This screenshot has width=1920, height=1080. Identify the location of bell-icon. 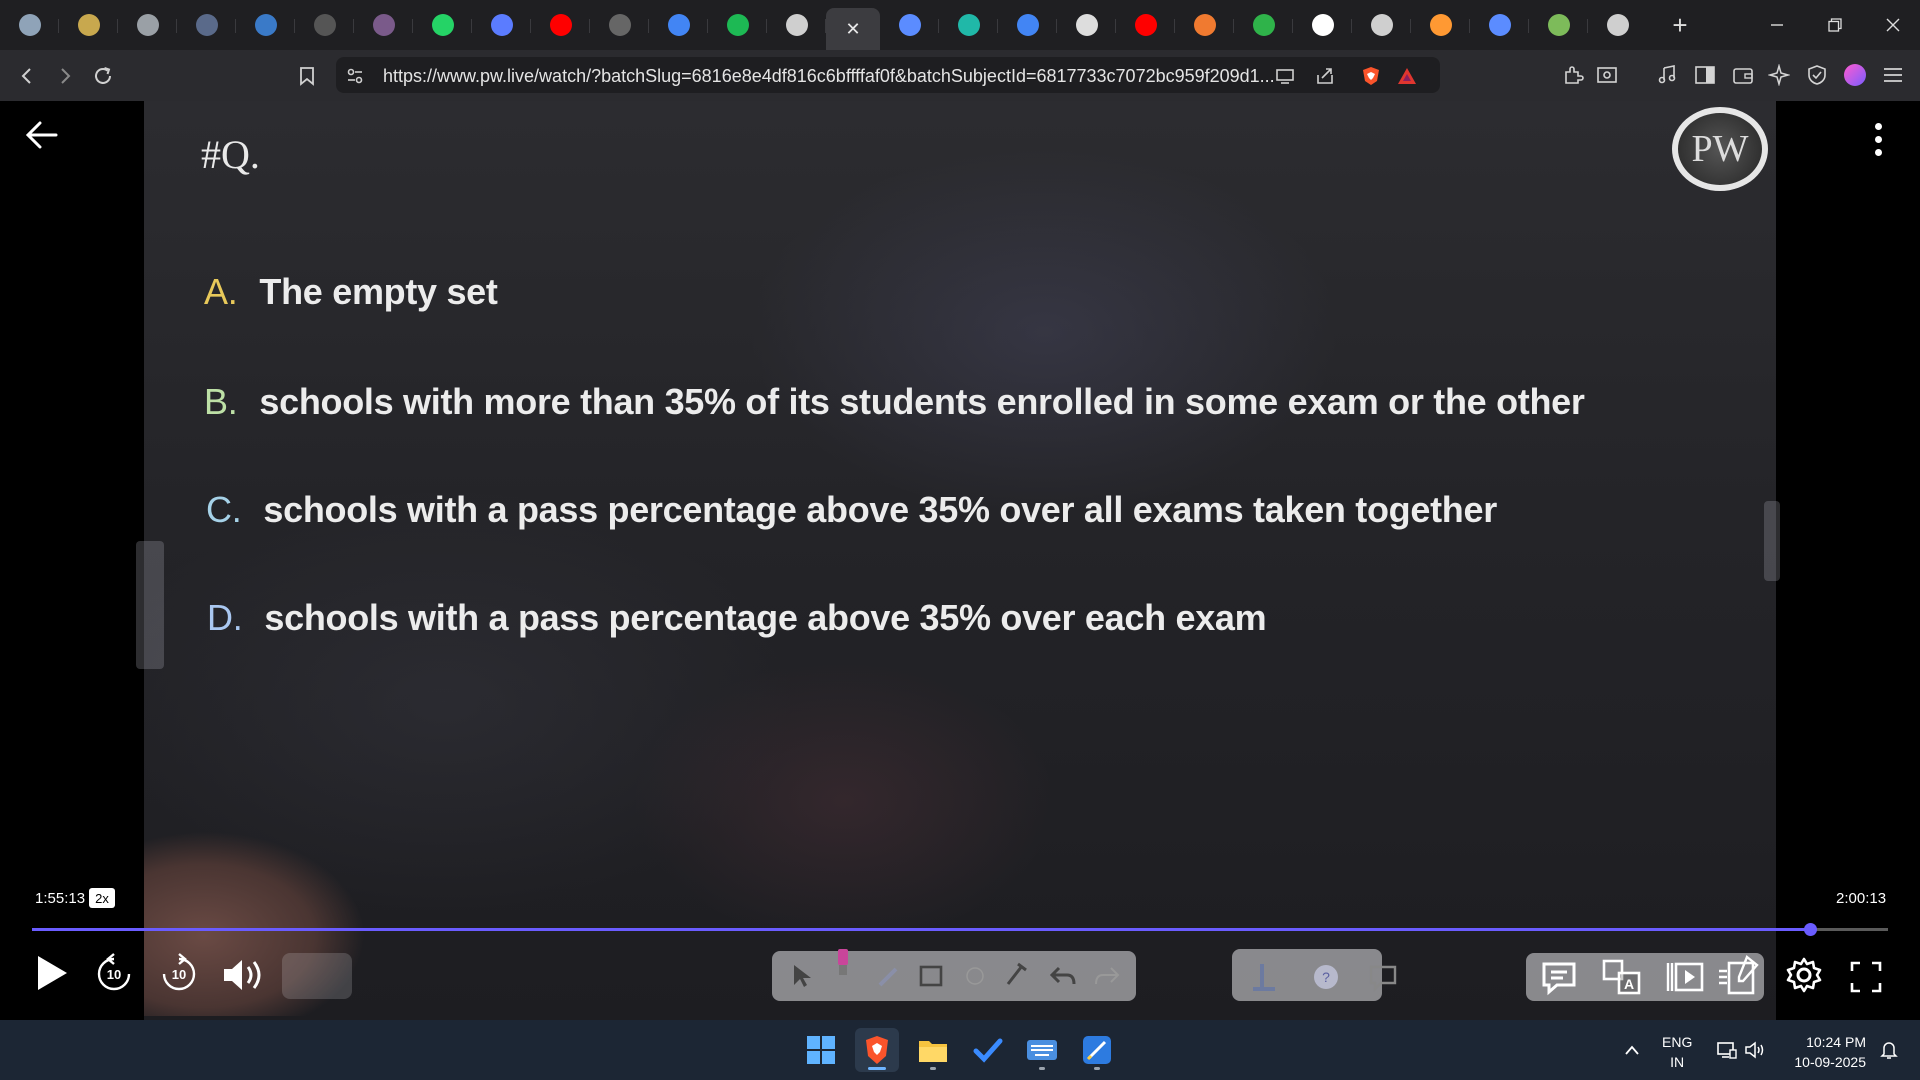
(1889, 1050).